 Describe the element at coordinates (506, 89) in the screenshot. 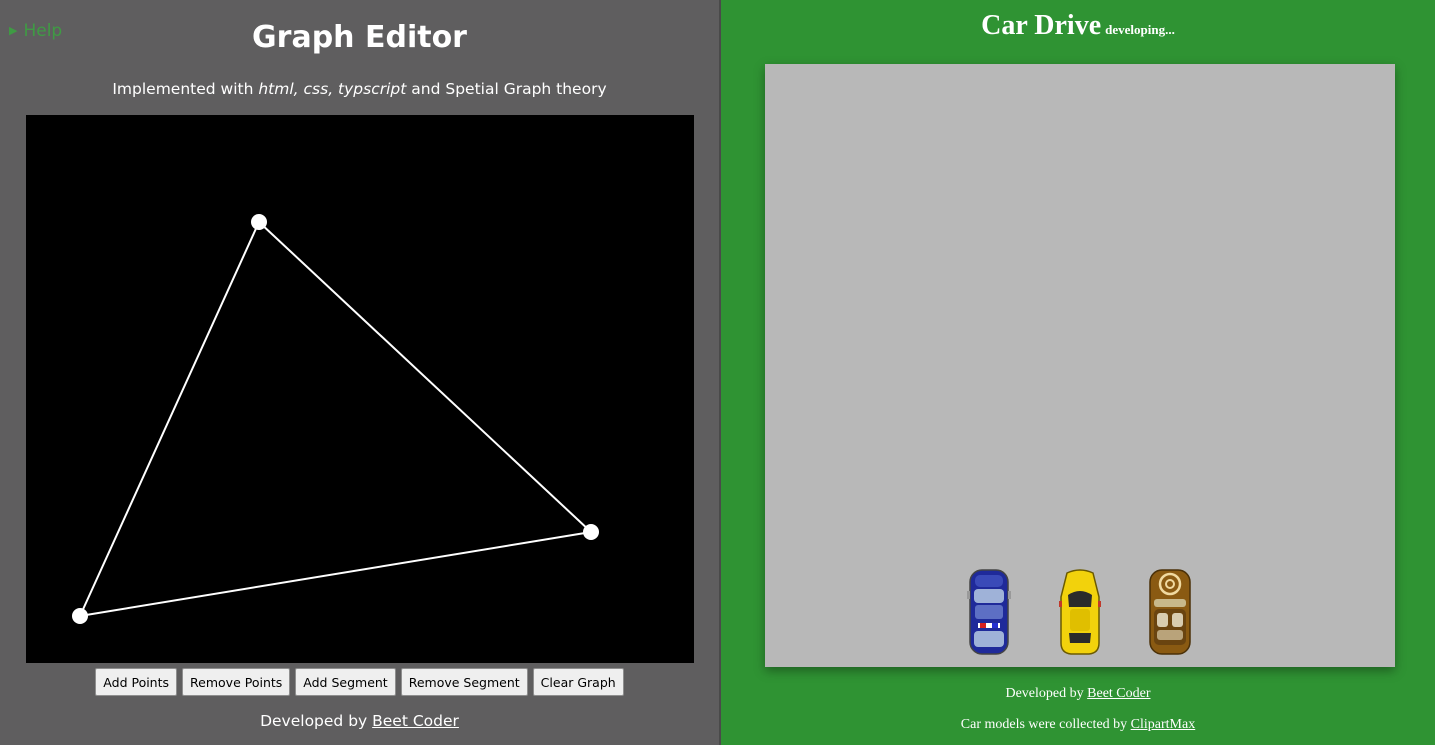

I see `subtitle-suffix: and Spetial Graph theory` at that location.